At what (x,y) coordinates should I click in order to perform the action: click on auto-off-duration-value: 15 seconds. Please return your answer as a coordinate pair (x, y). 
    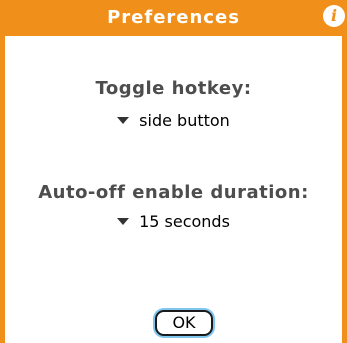
    Looking at the image, I should click on (184, 221).